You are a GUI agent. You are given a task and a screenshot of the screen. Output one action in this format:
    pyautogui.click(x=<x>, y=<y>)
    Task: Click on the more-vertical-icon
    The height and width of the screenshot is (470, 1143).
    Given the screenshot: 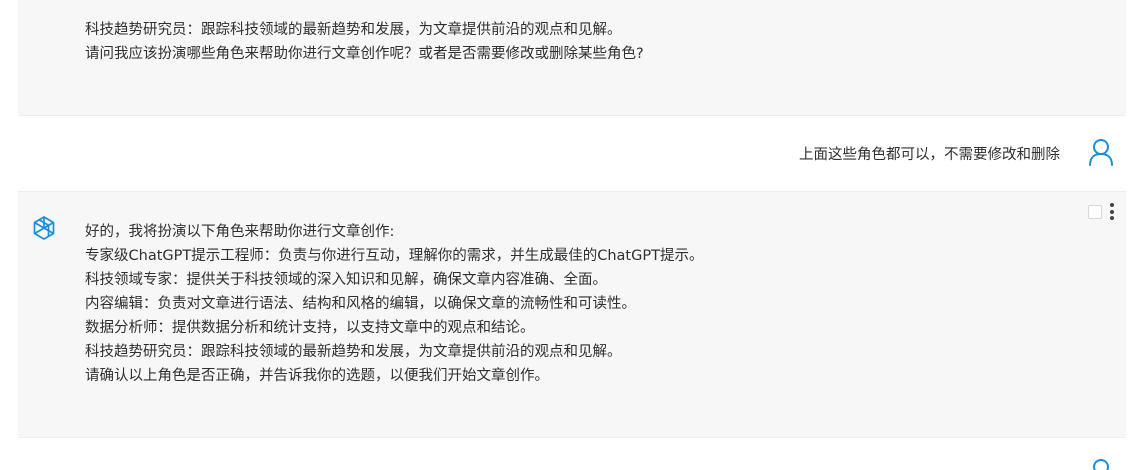 What is the action you would take?
    pyautogui.click(x=1112, y=212)
    